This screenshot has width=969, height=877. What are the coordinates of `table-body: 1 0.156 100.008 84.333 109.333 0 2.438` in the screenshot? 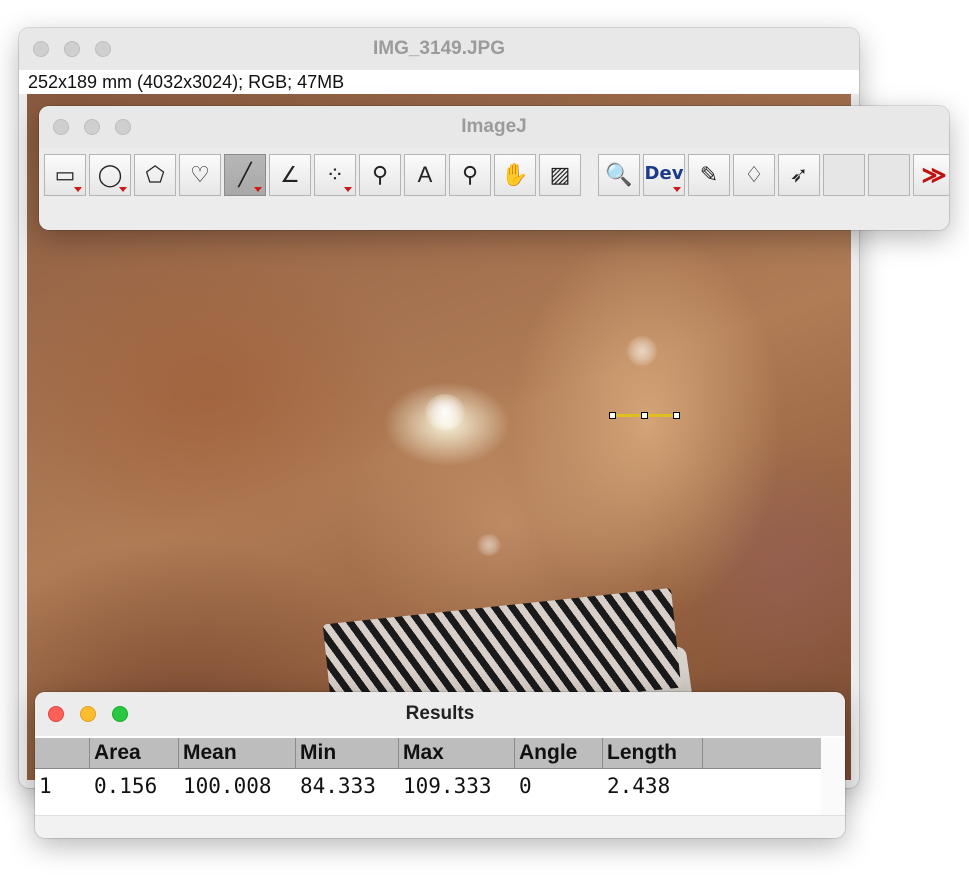 It's located at (428, 786).